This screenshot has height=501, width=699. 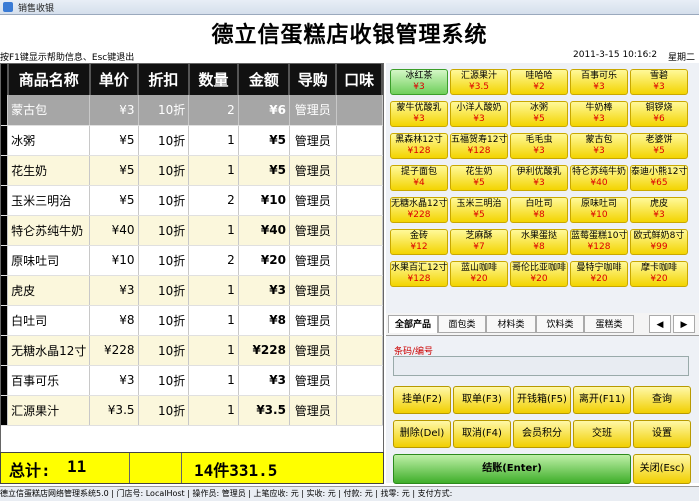 What do you see at coordinates (539, 146) in the screenshot?
I see `product-button: 毛毛虫 ¥3` at bounding box center [539, 146].